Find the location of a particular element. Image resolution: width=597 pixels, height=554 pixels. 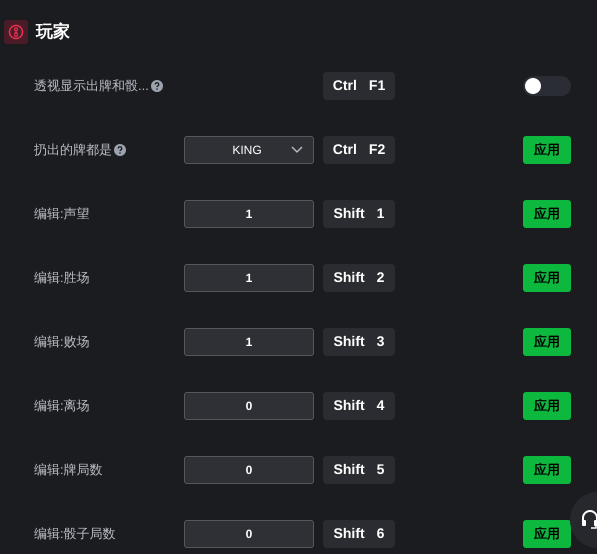

headset-icon is located at coordinates (588, 520).